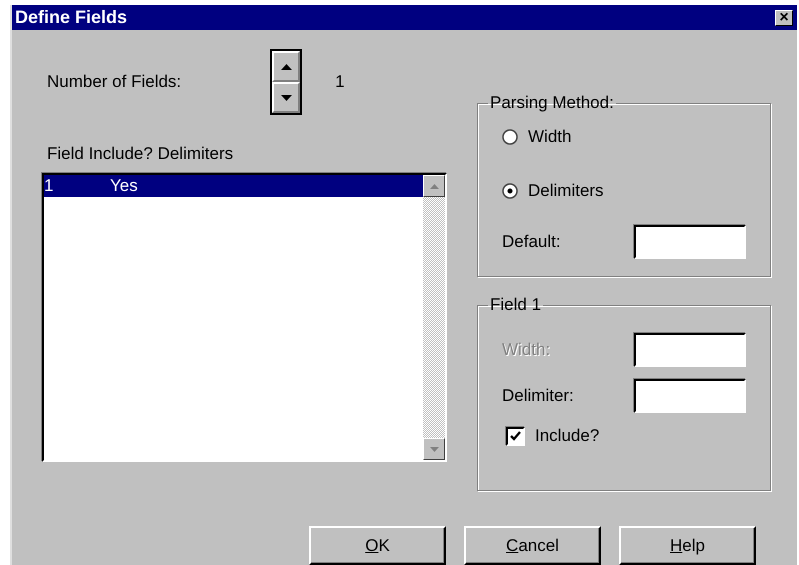  What do you see at coordinates (124, 186) in the screenshot?
I see `list-cell-text: Yes` at bounding box center [124, 186].